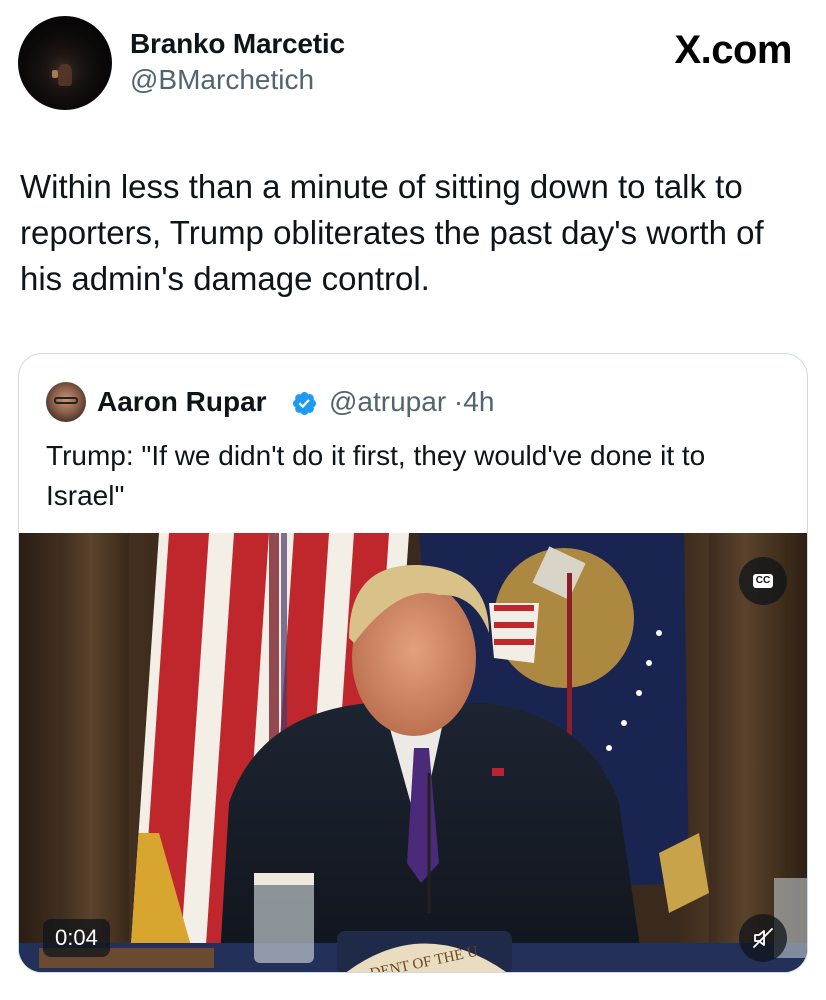 Image resolution: width=826 pixels, height=1000 pixels. Describe the element at coordinates (237, 44) in the screenshot. I see `author-name: Branko Marcetic` at that location.